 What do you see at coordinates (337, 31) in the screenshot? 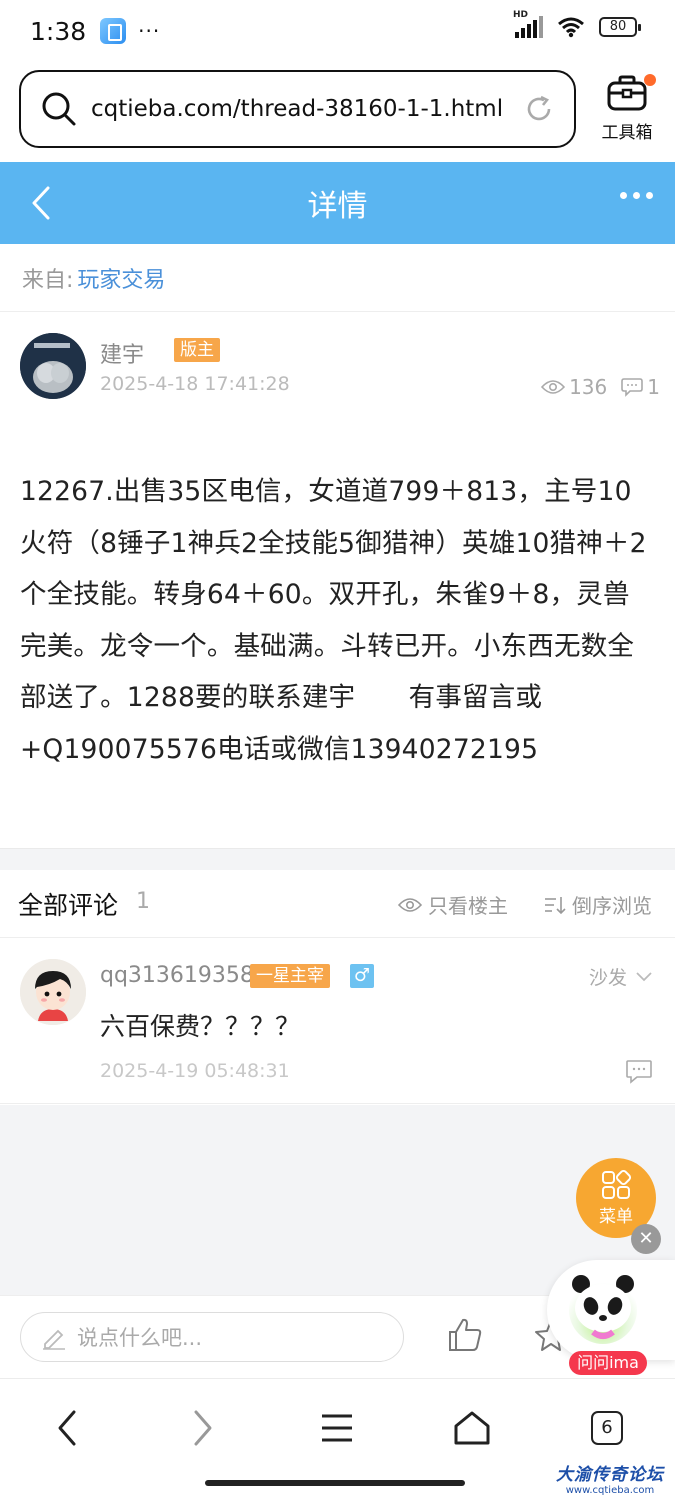
I see `status-bar: 1:38 ··· HD 80` at bounding box center [337, 31].